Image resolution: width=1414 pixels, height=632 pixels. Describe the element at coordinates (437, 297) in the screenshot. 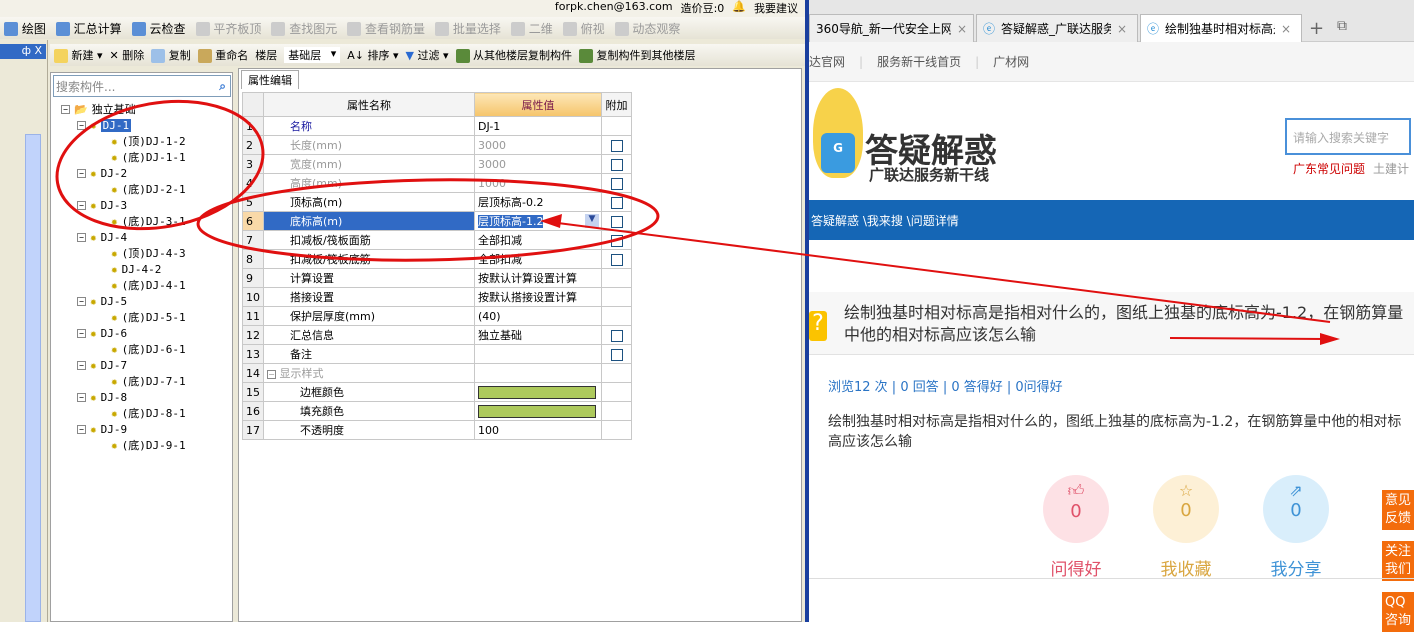

I see `property-row: 10 搭接设置 按默认搭接设置计算` at that location.